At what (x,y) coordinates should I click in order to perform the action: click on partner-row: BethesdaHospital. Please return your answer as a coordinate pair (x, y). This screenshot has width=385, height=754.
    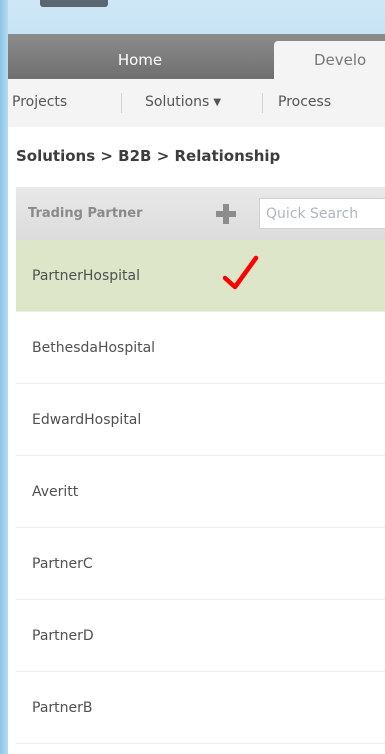
    Looking at the image, I should click on (200, 348).